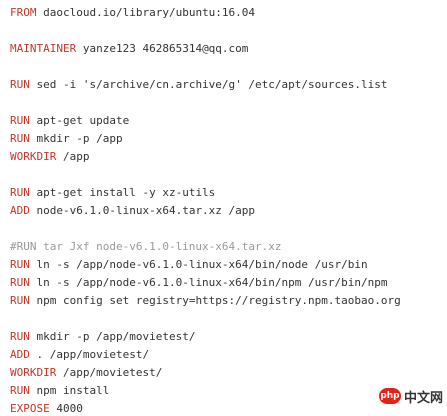 The image size is (447, 416). Describe the element at coordinates (142, 210) in the screenshot. I see `code-text: node-v6.1.0-linux-x64.tar.xz /app` at that location.